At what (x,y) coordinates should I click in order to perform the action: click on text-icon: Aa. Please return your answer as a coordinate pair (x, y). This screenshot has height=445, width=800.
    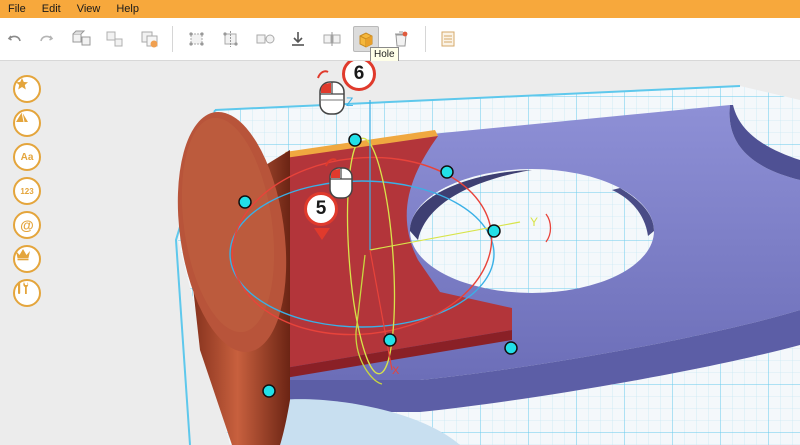
    Looking at the image, I should click on (27, 157).